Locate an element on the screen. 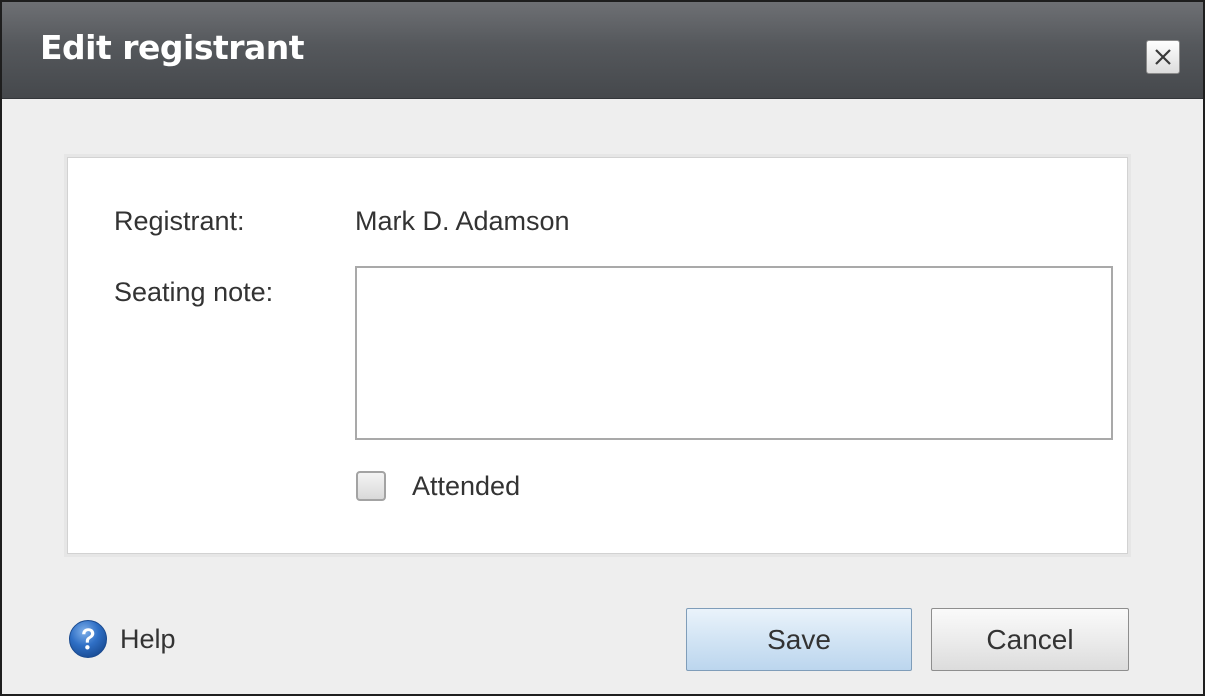  help-link: Help is located at coordinates (122, 639).